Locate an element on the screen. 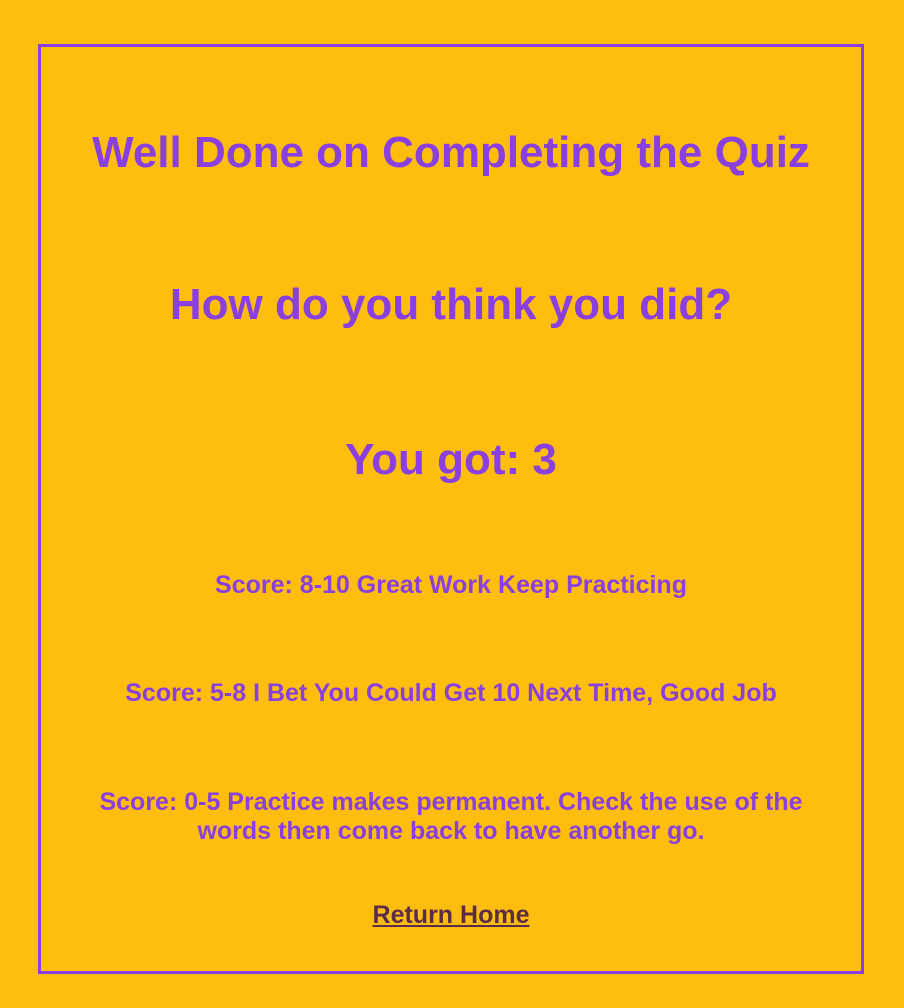 The image size is (904, 1008). return-home-link: Return Home is located at coordinates (451, 915).